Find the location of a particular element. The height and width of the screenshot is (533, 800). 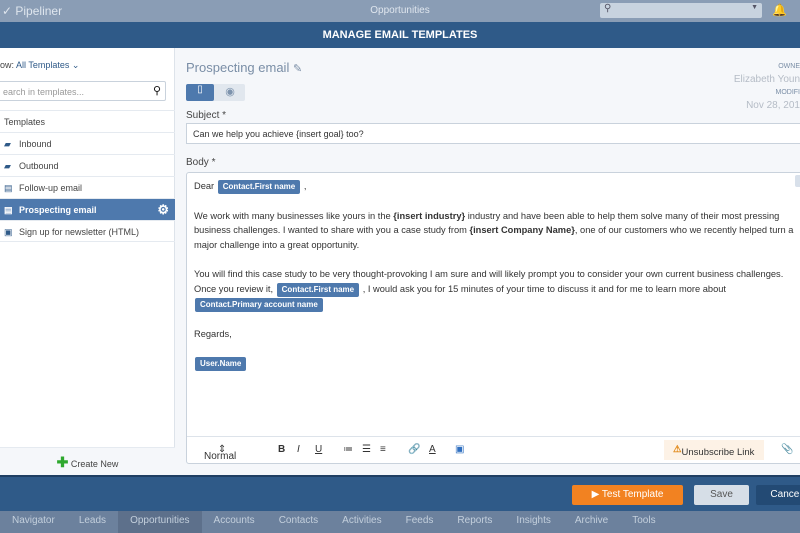

folder-inbound: ▰ Inbound is located at coordinates (87, 143).